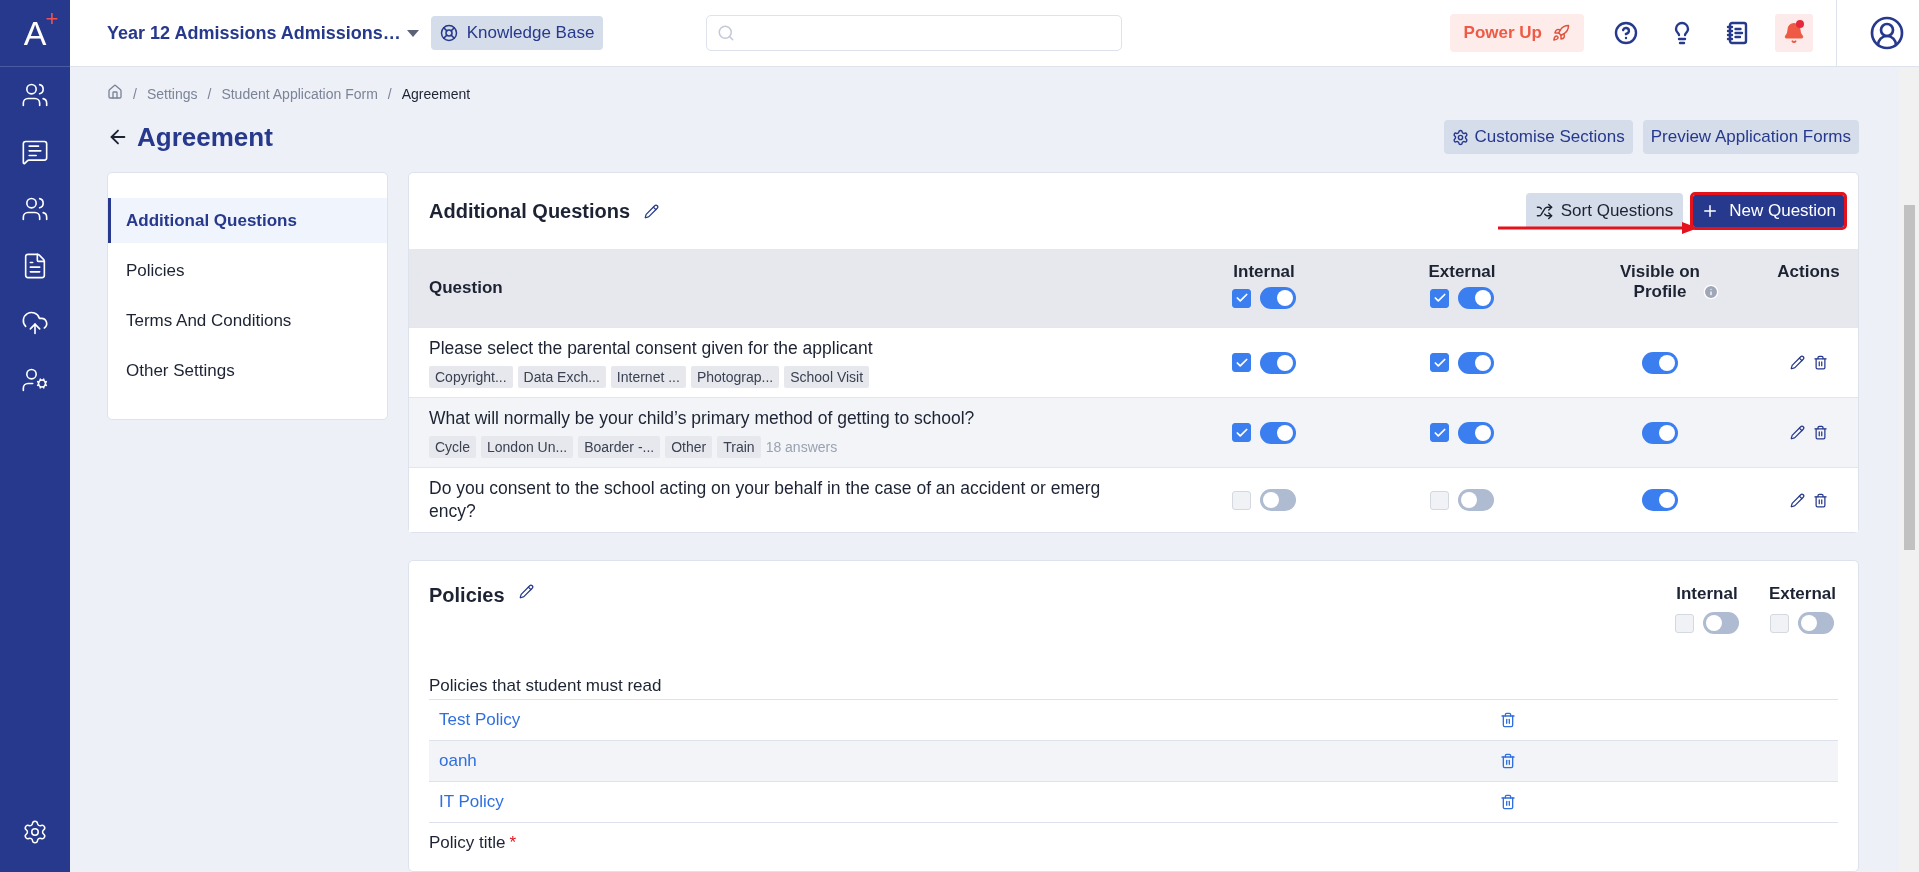  I want to click on gear-icon, so click(1461, 137).